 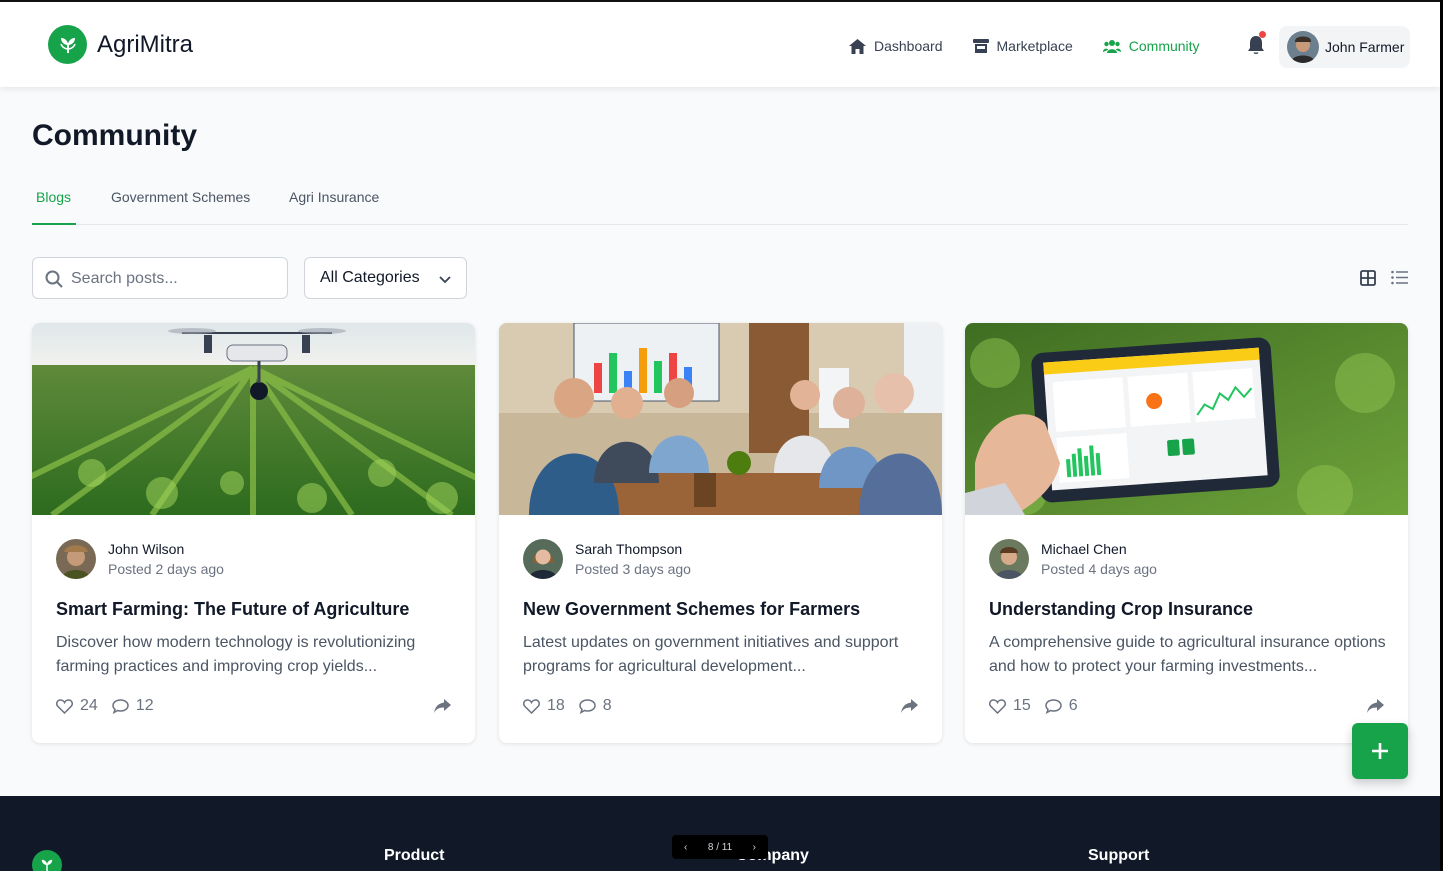 What do you see at coordinates (144, 705) in the screenshot?
I see `comment-count: 12` at bounding box center [144, 705].